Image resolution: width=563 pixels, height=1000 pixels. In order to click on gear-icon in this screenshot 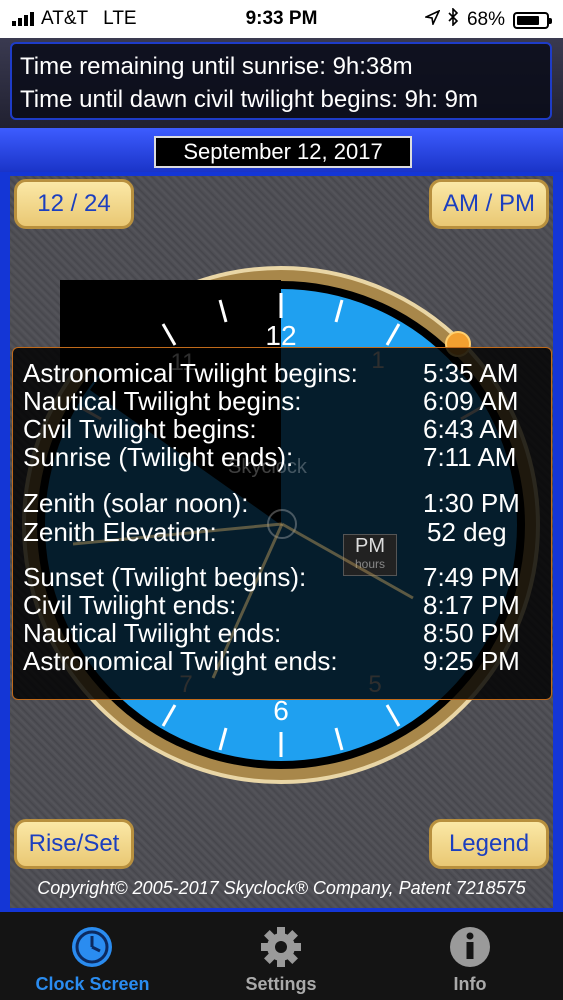, I will do `click(281, 947)`.